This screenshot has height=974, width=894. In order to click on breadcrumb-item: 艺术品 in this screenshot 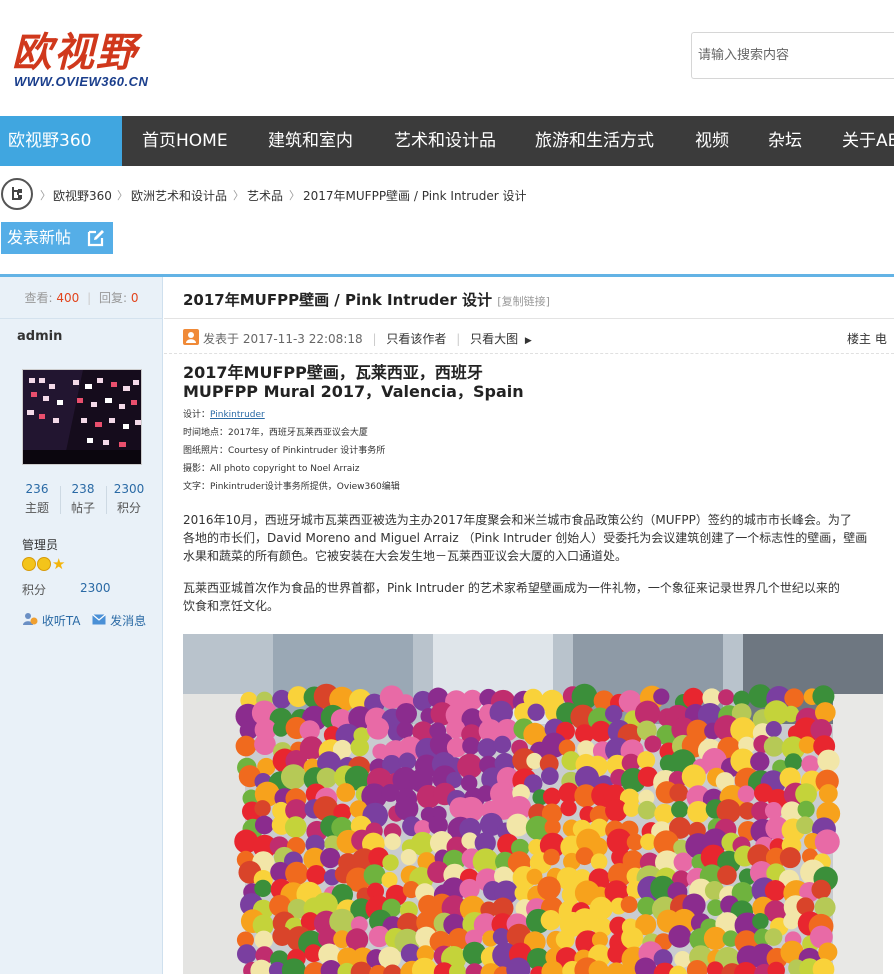, I will do `click(265, 195)`.